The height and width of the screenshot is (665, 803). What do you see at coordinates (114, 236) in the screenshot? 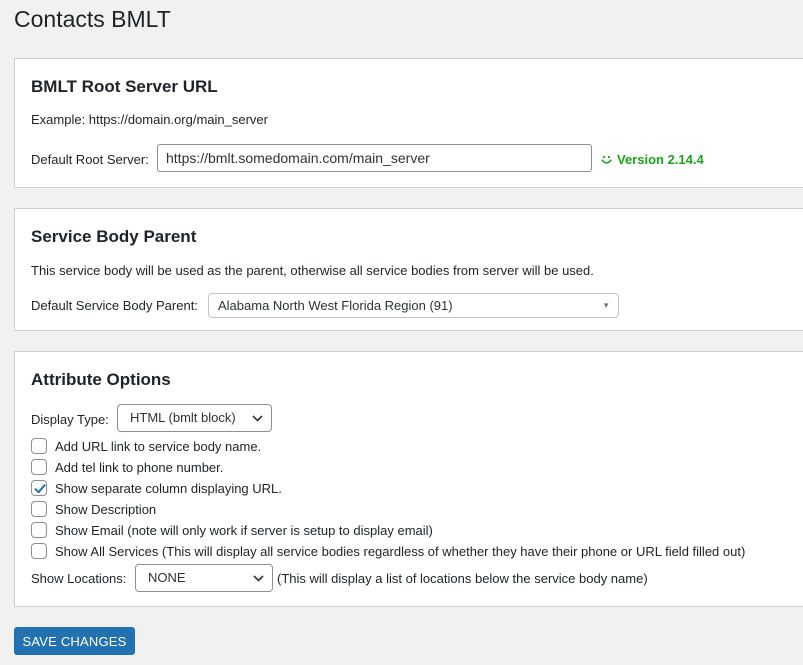
I see `service-body-heading: Service Body Parent` at bounding box center [114, 236].